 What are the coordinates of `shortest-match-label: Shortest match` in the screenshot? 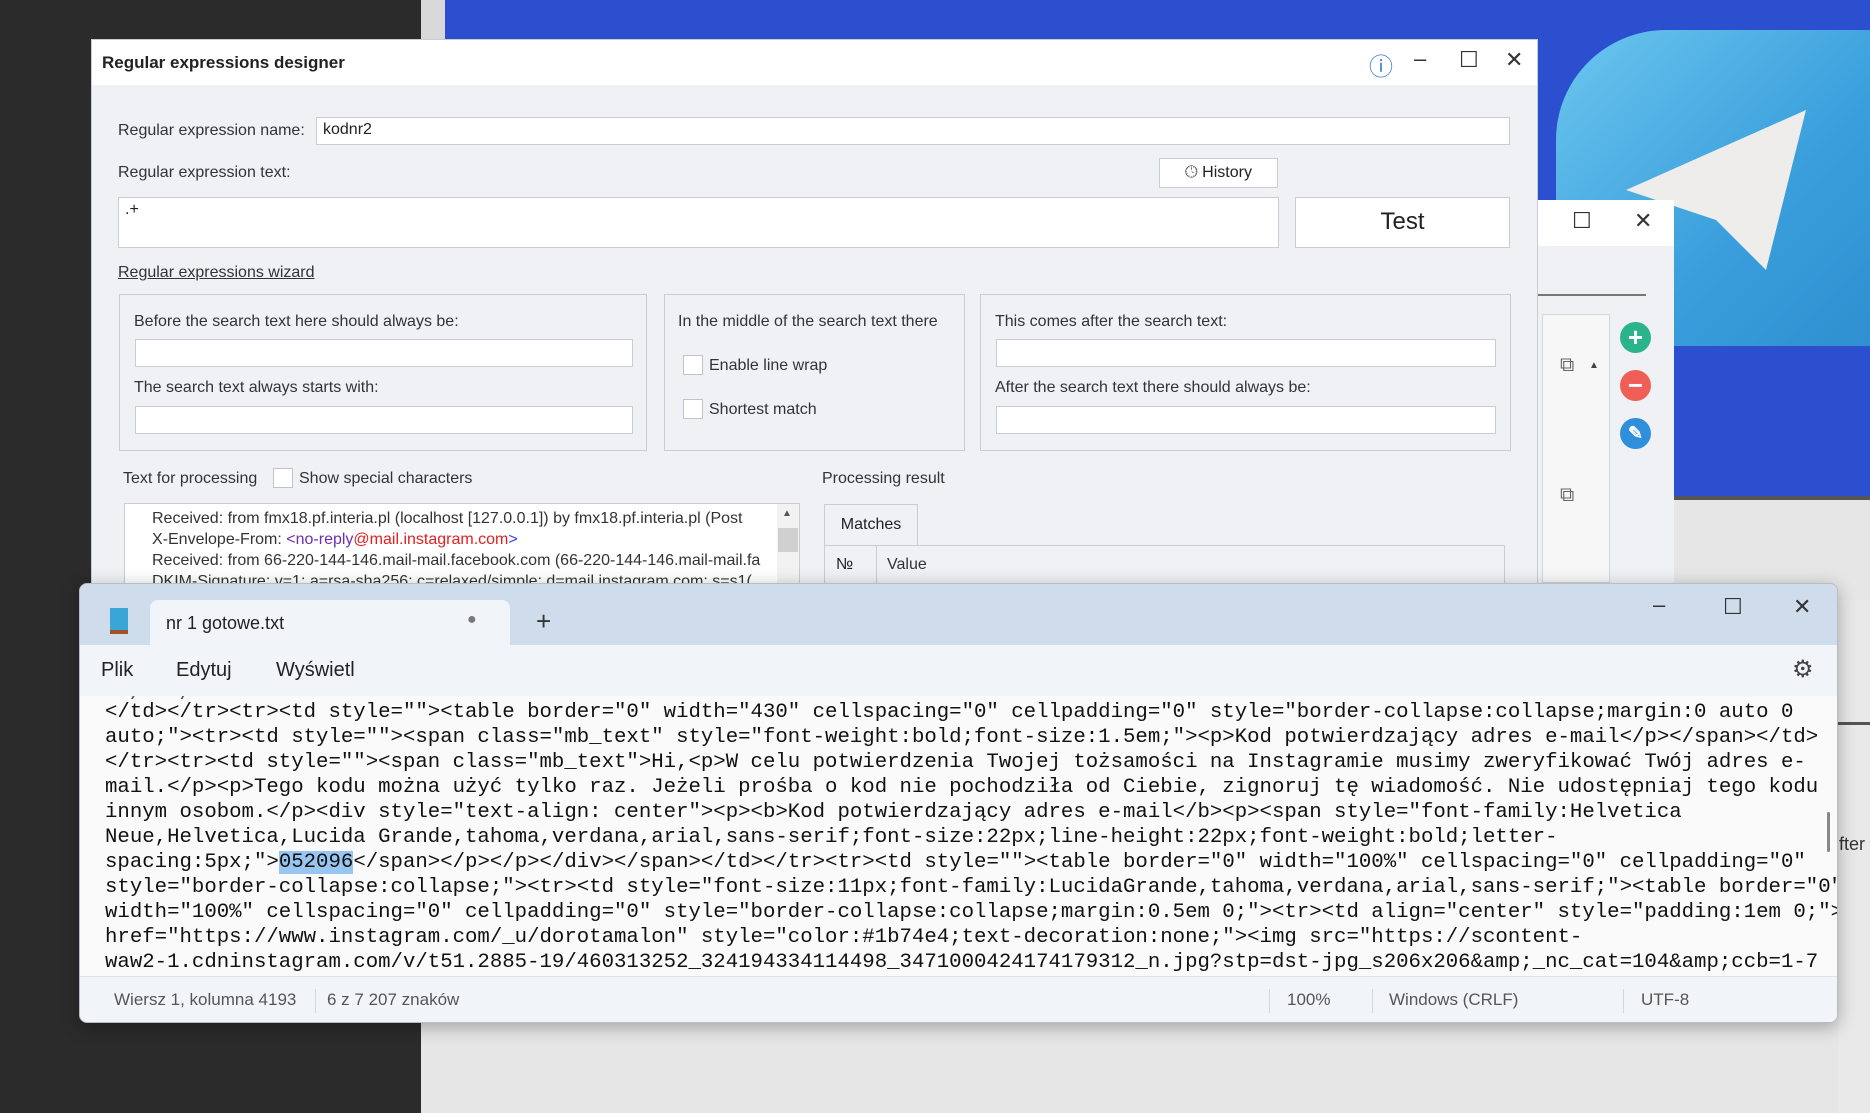 It's located at (763, 409).